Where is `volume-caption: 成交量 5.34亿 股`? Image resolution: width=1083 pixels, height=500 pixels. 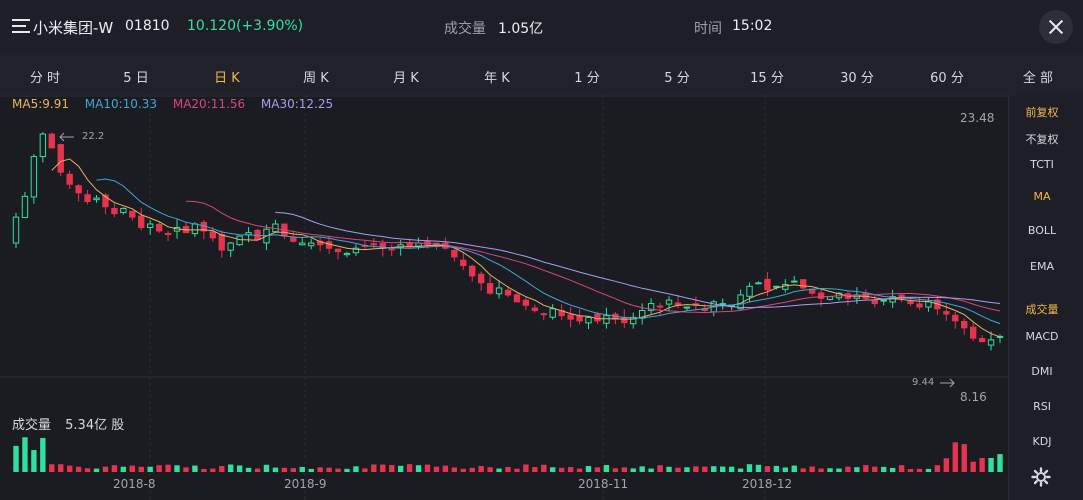 volume-caption: 成交量 5.34亿 股 is located at coordinates (73, 423).